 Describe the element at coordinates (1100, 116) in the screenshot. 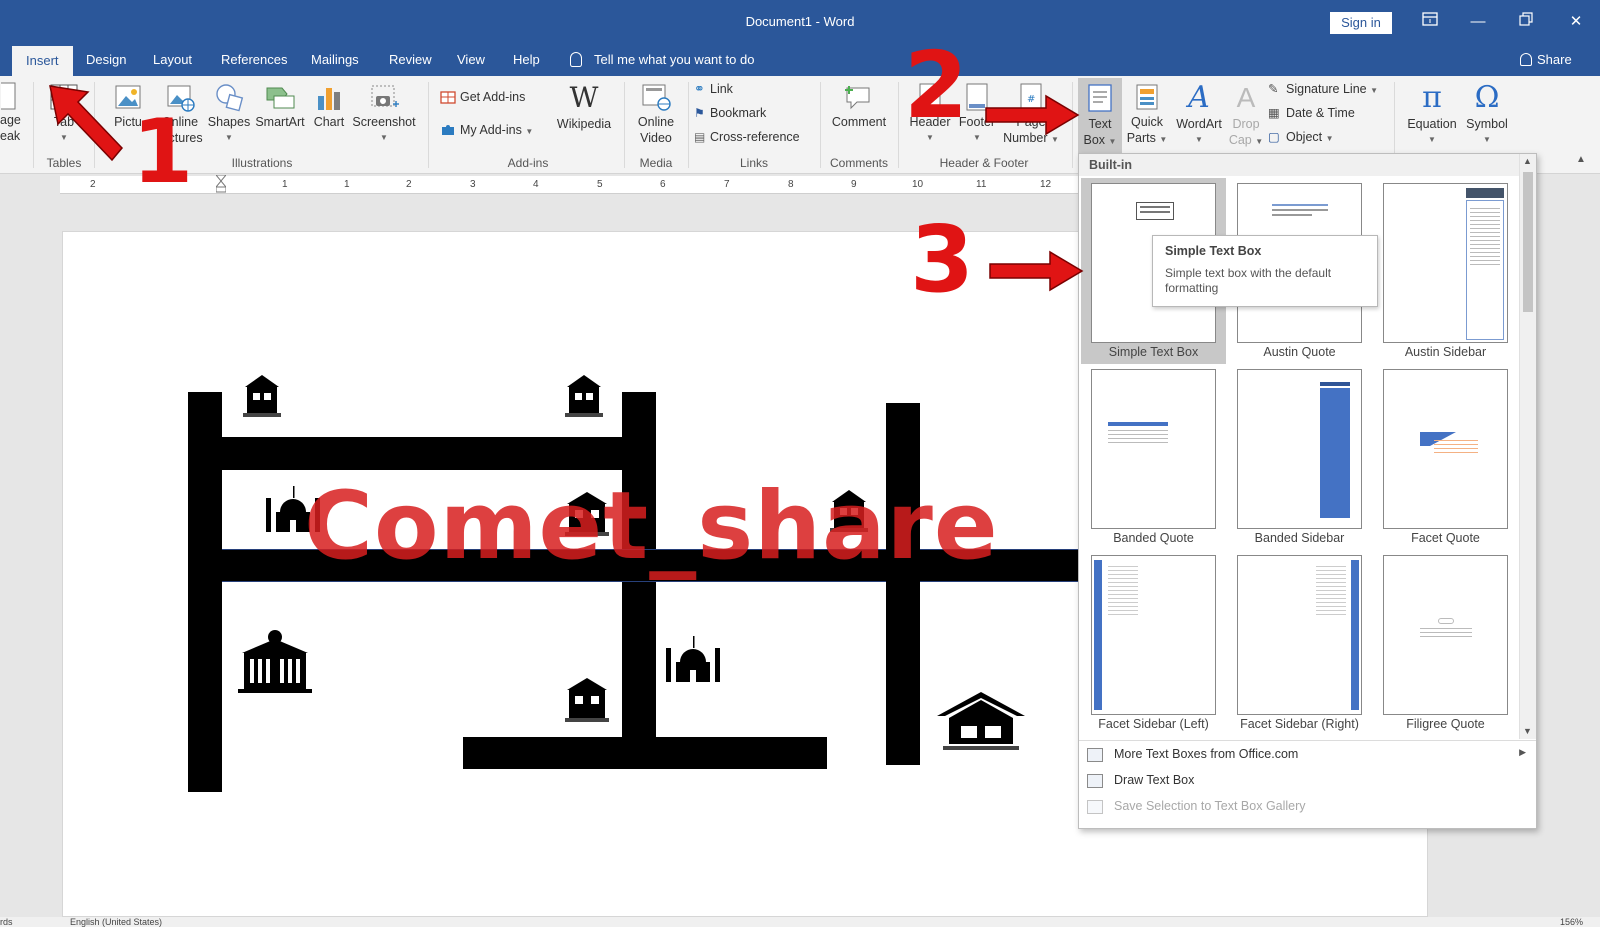

I see `text-box-button: Text Box ▼` at that location.